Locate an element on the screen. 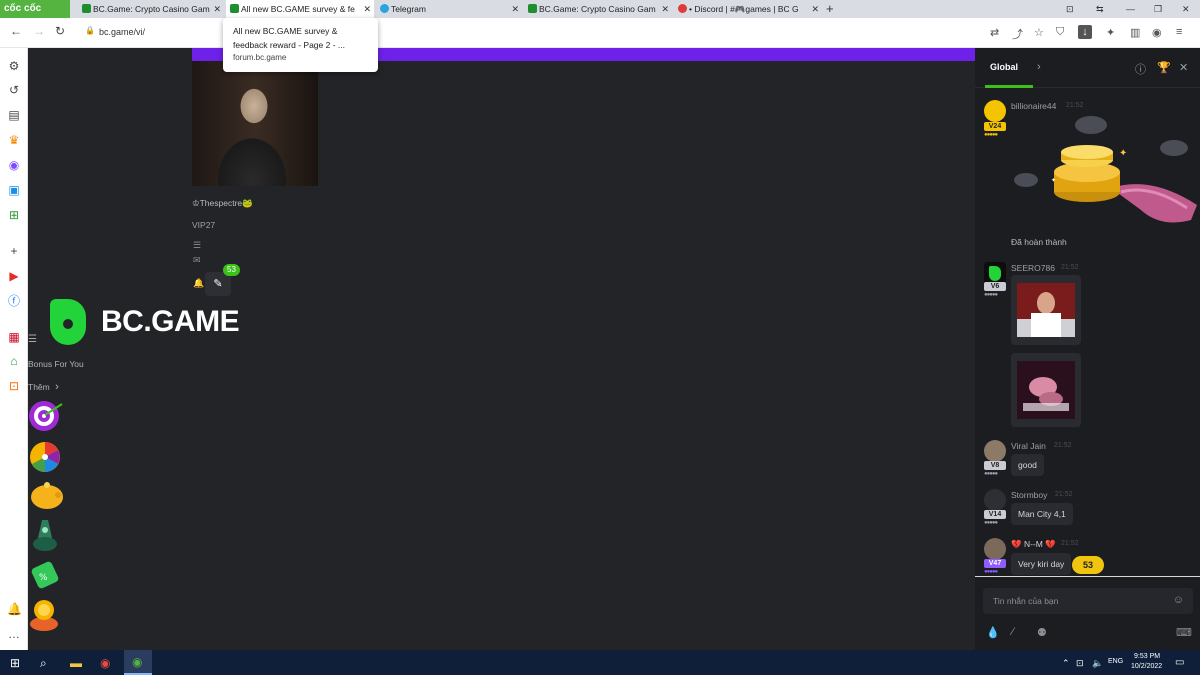  maximize-button: ❐ is located at coordinates (1158, 9).